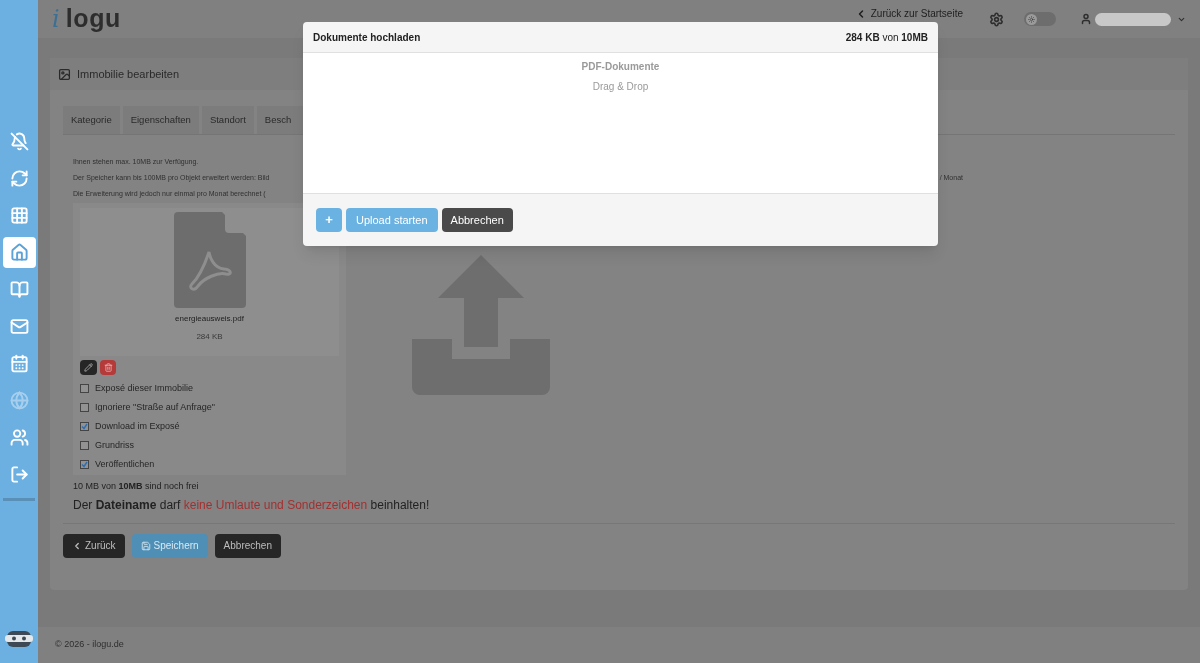 The image size is (1200, 663). Describe the element at coordinates (19, 141) in the screenshot. I see `bell-off-icon` at that location.